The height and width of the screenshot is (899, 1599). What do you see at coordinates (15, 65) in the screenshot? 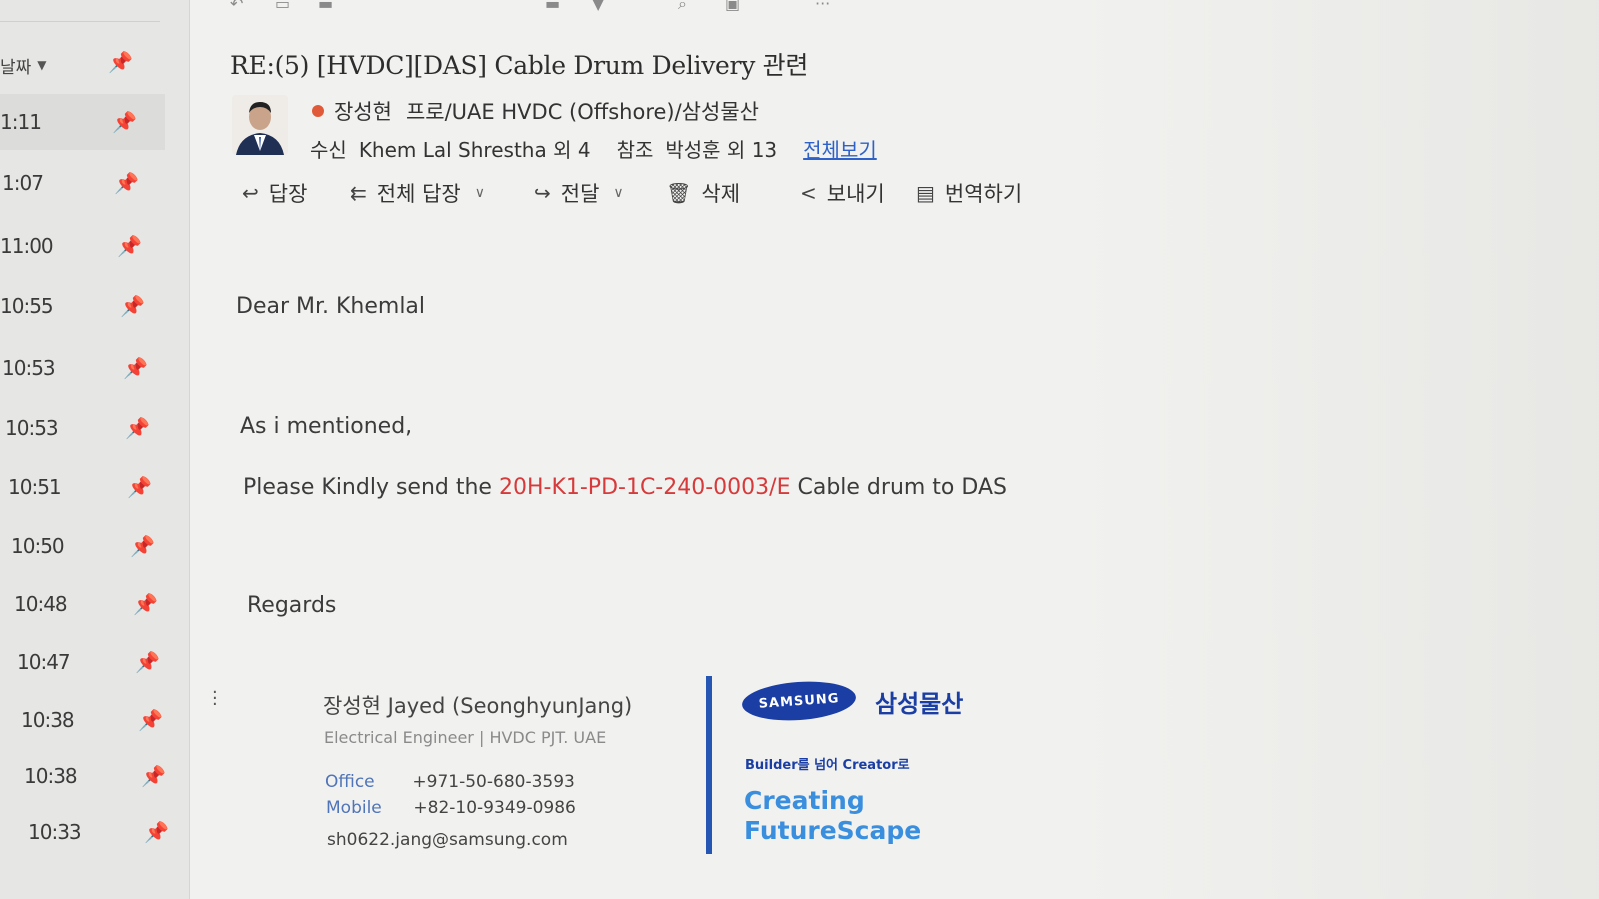
I see `sort-label: 날짜` at bounding box center [15, 65].